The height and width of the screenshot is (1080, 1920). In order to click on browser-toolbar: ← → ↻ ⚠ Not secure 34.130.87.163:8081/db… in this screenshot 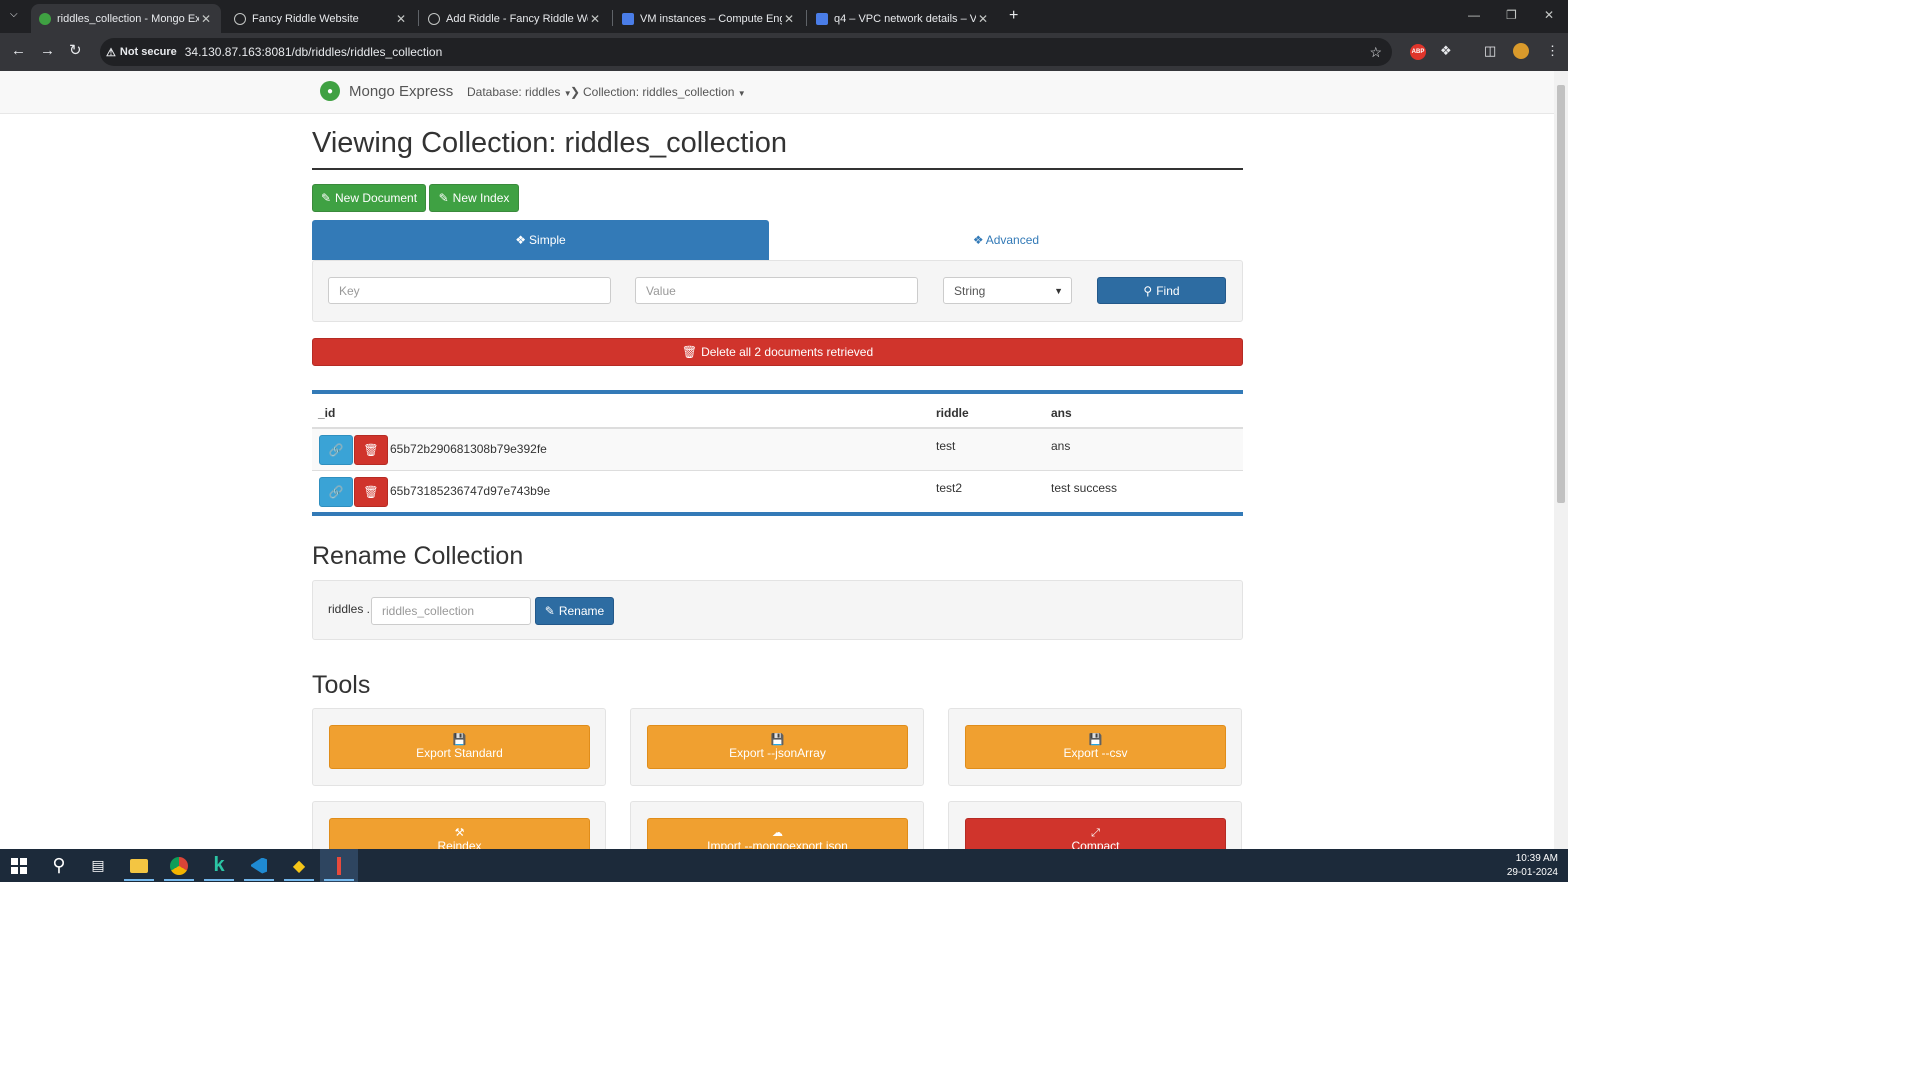, I will do `click(784, 52)`.